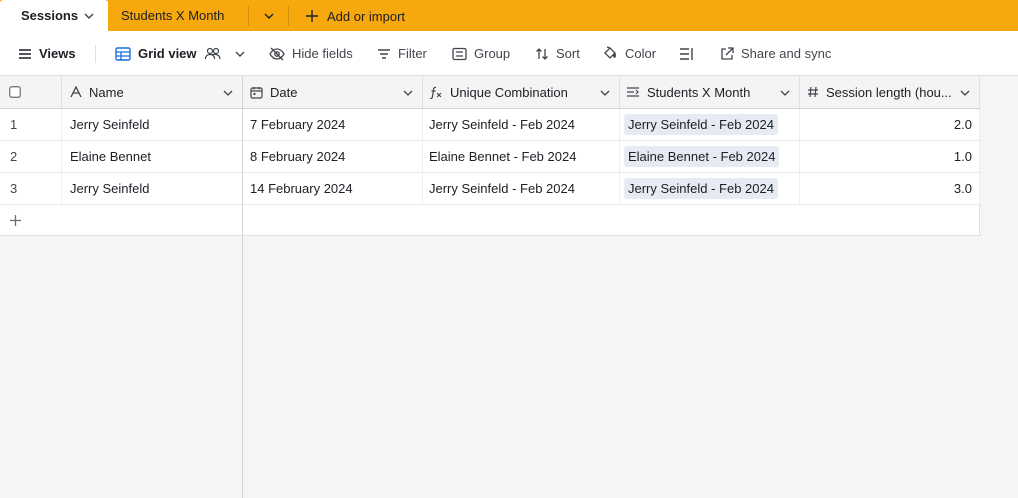  I want to click on cell-date: 14 February 2024, so click(333, 188).